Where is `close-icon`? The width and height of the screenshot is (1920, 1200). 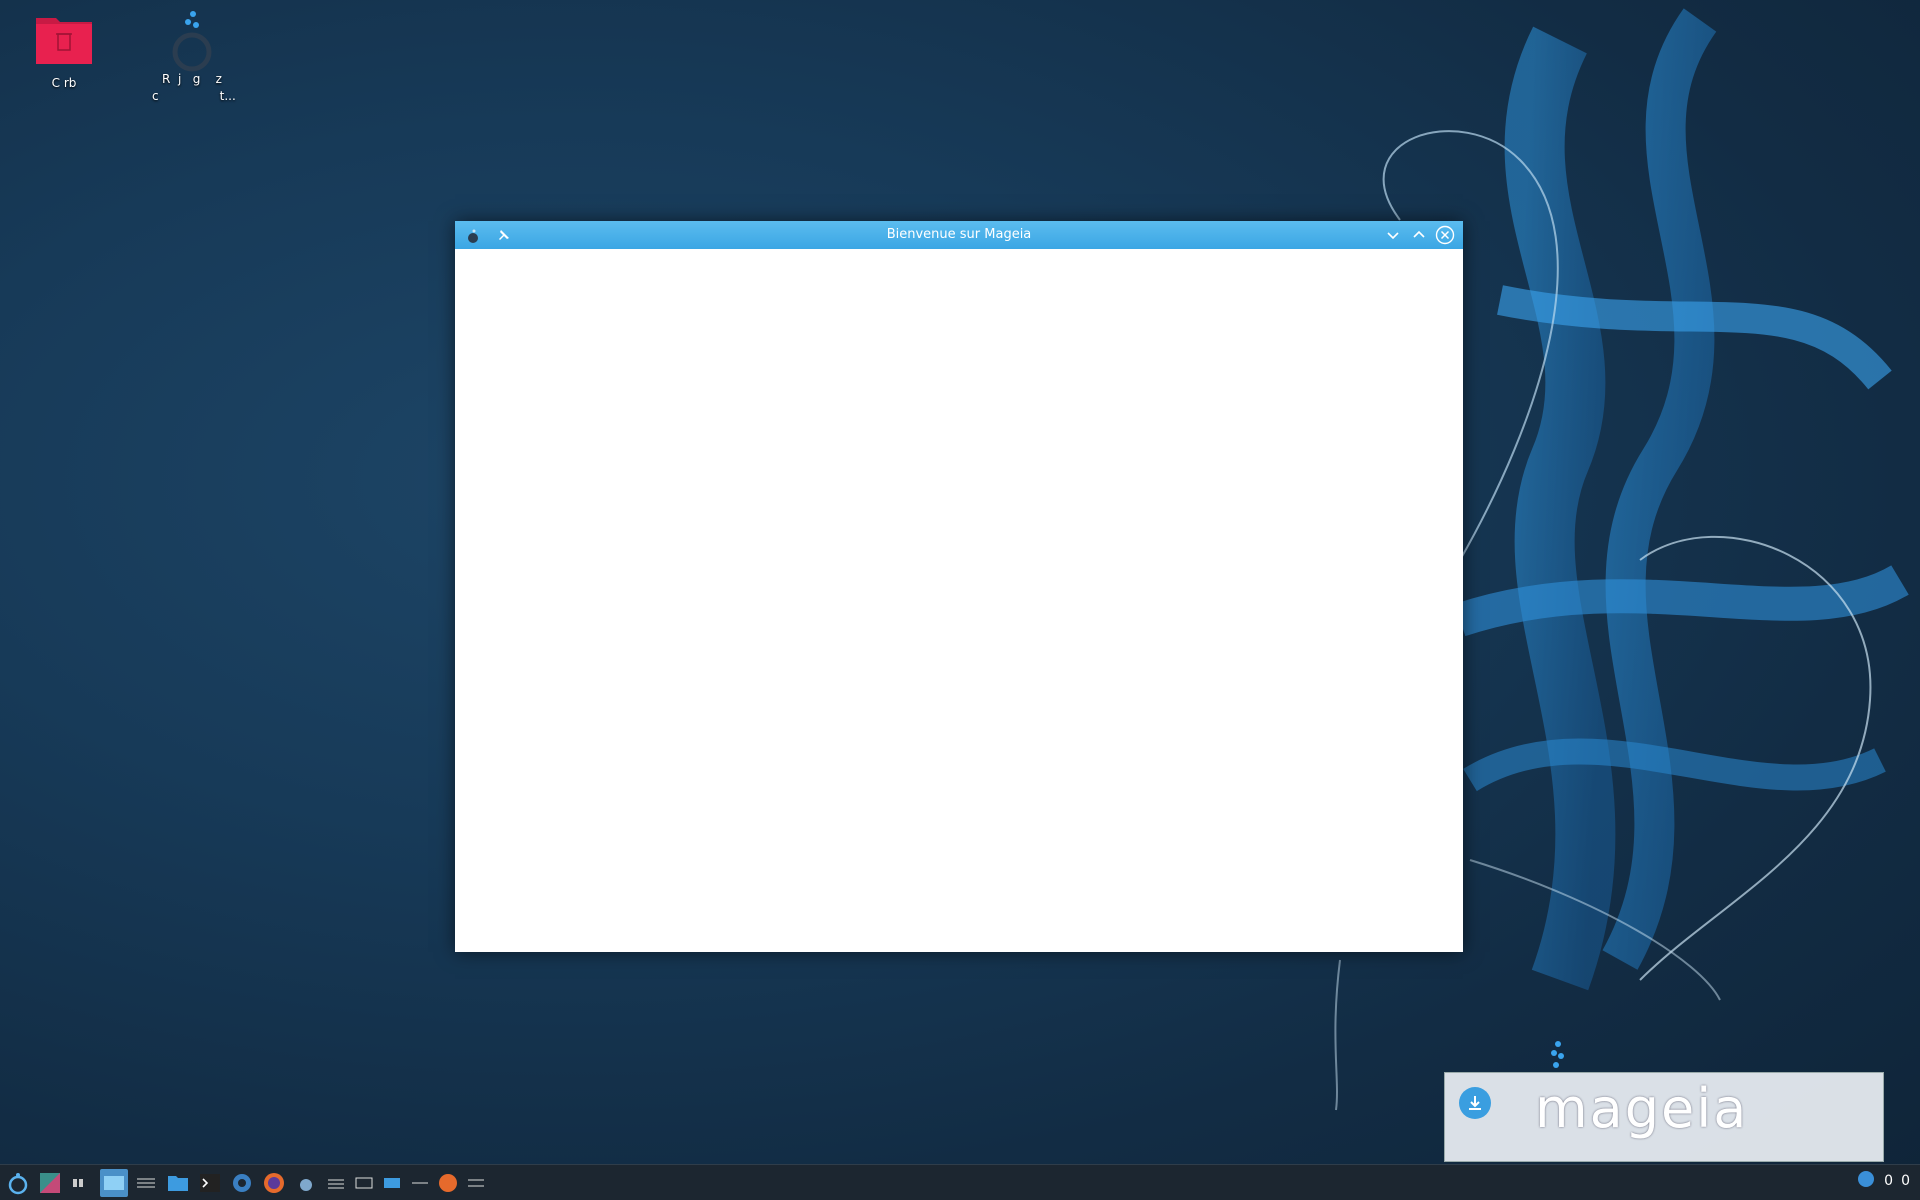 close-icon is located at coordinates (1445, 235).